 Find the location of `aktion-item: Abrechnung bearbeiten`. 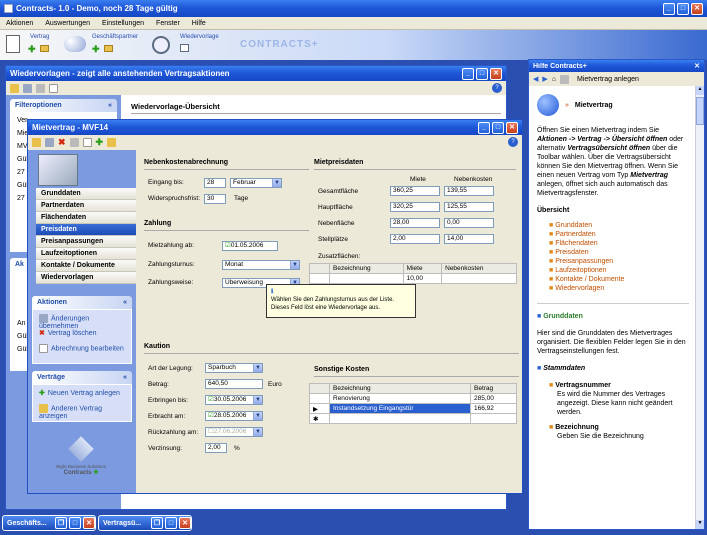

aktion-item: Abrechnung bearbeiten is located at coordinates (82, 351).